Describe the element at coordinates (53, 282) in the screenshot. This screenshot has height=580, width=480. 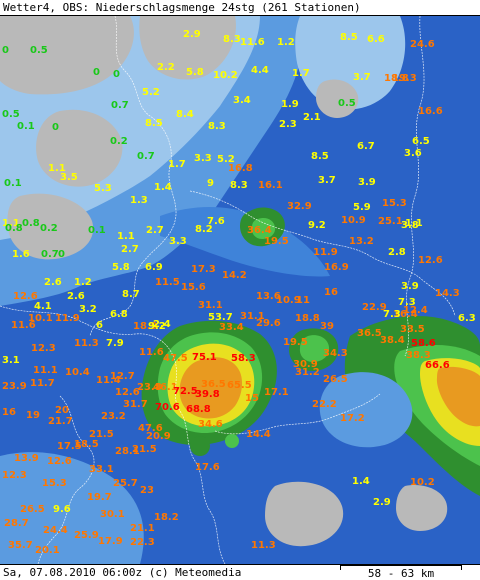
I see `station-value-label: 2.6` at that location.